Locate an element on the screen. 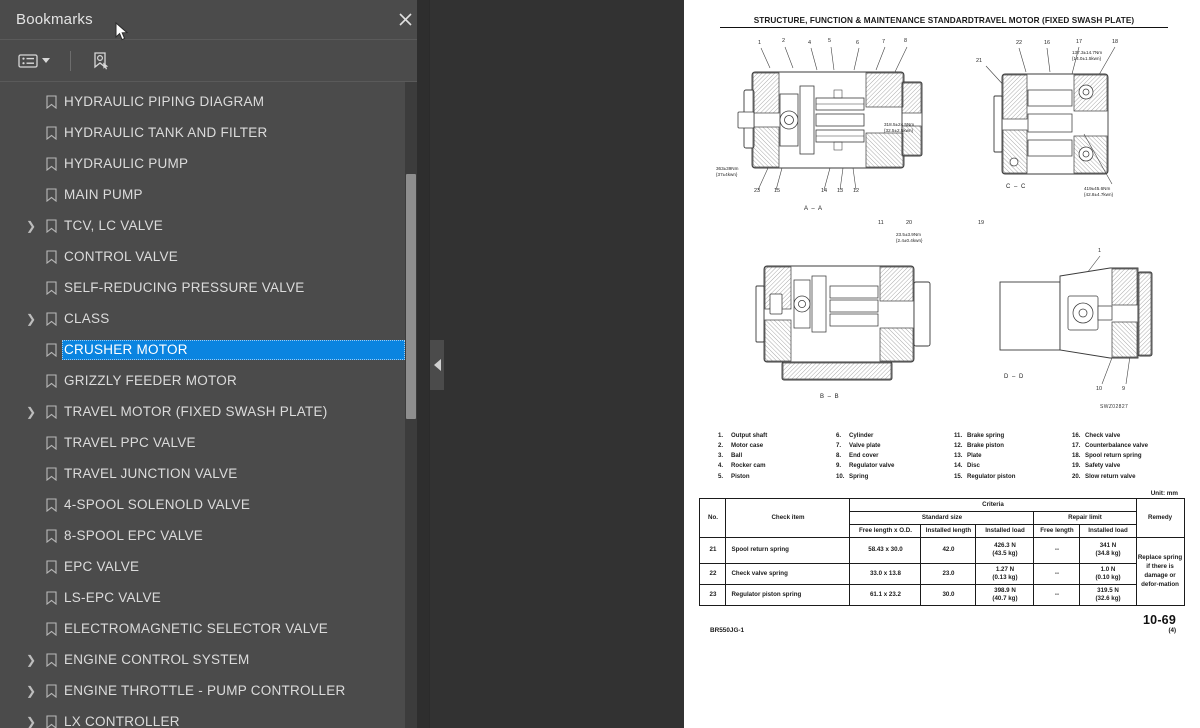 This screenshot has width=1200, height=728. bookmark-scrollbar-thumb is located at coordinates (411, 296).